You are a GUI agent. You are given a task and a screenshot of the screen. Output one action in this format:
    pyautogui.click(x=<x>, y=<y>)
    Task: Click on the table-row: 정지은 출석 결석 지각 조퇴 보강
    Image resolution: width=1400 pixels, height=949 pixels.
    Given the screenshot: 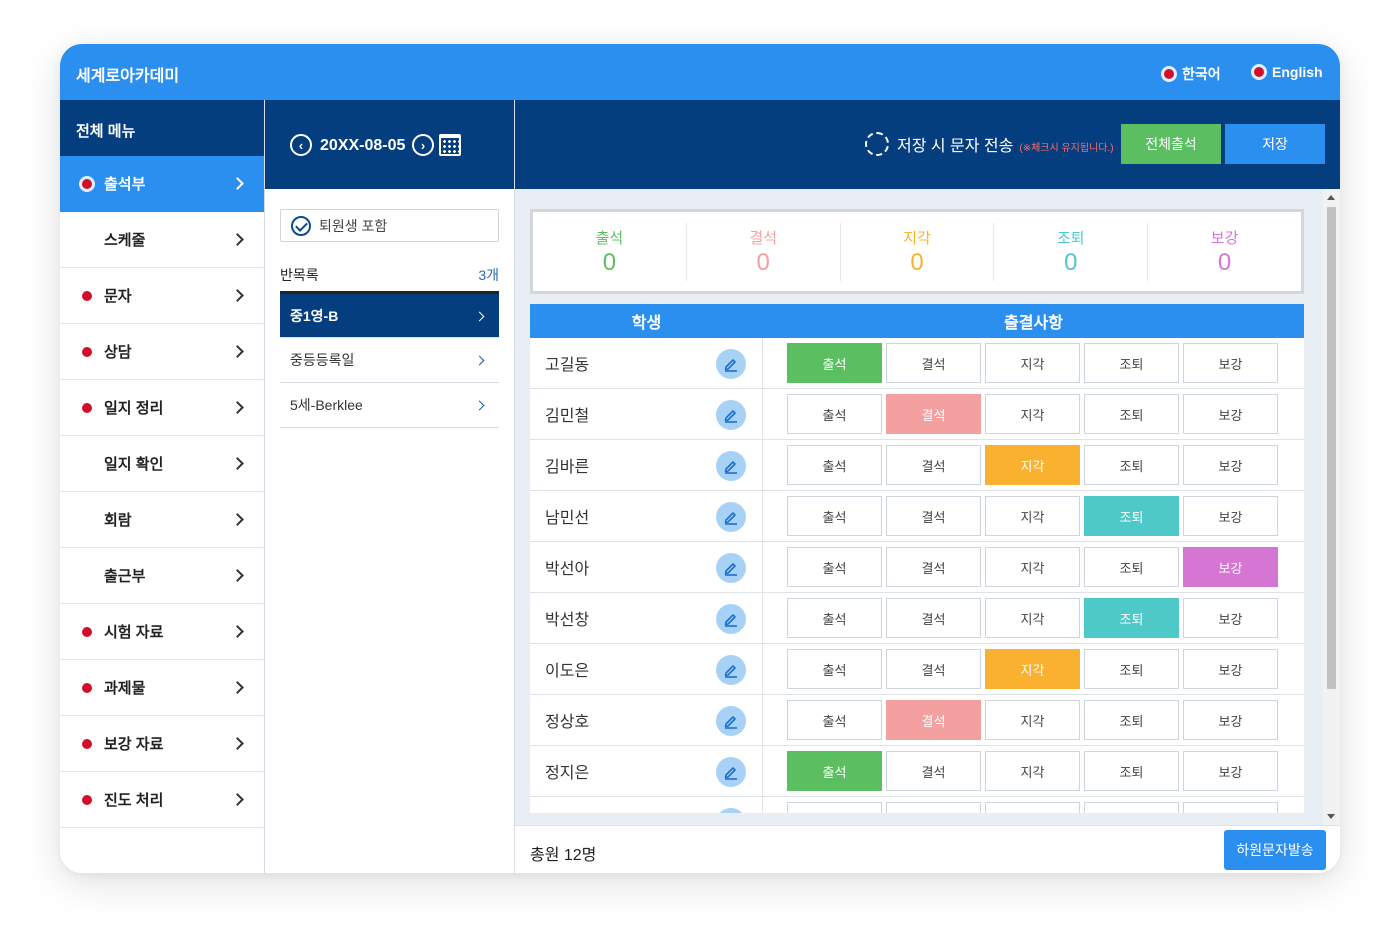 What is the action you would take?
    pyautogui.click(x=917, y=771)
    